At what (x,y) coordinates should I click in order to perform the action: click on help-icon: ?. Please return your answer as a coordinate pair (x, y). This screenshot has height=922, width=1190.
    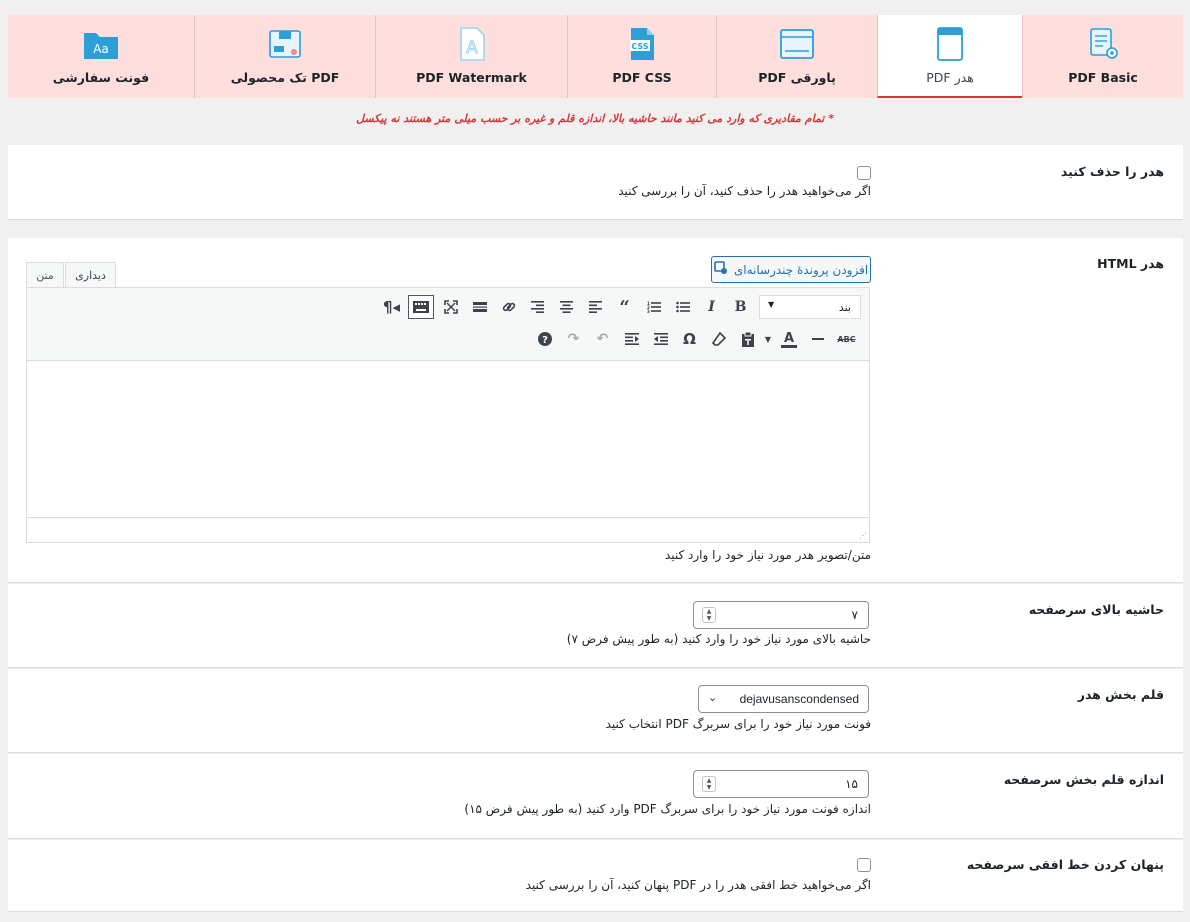
    Looking at the image, I should click on (544, 339).